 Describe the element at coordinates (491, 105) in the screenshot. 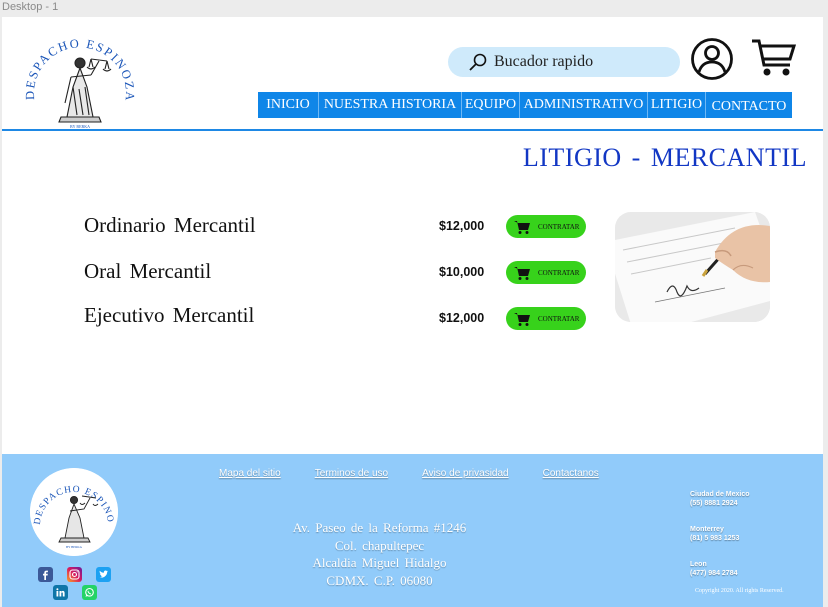

I see `nav-item-equipo: EQUIPO` at that location.